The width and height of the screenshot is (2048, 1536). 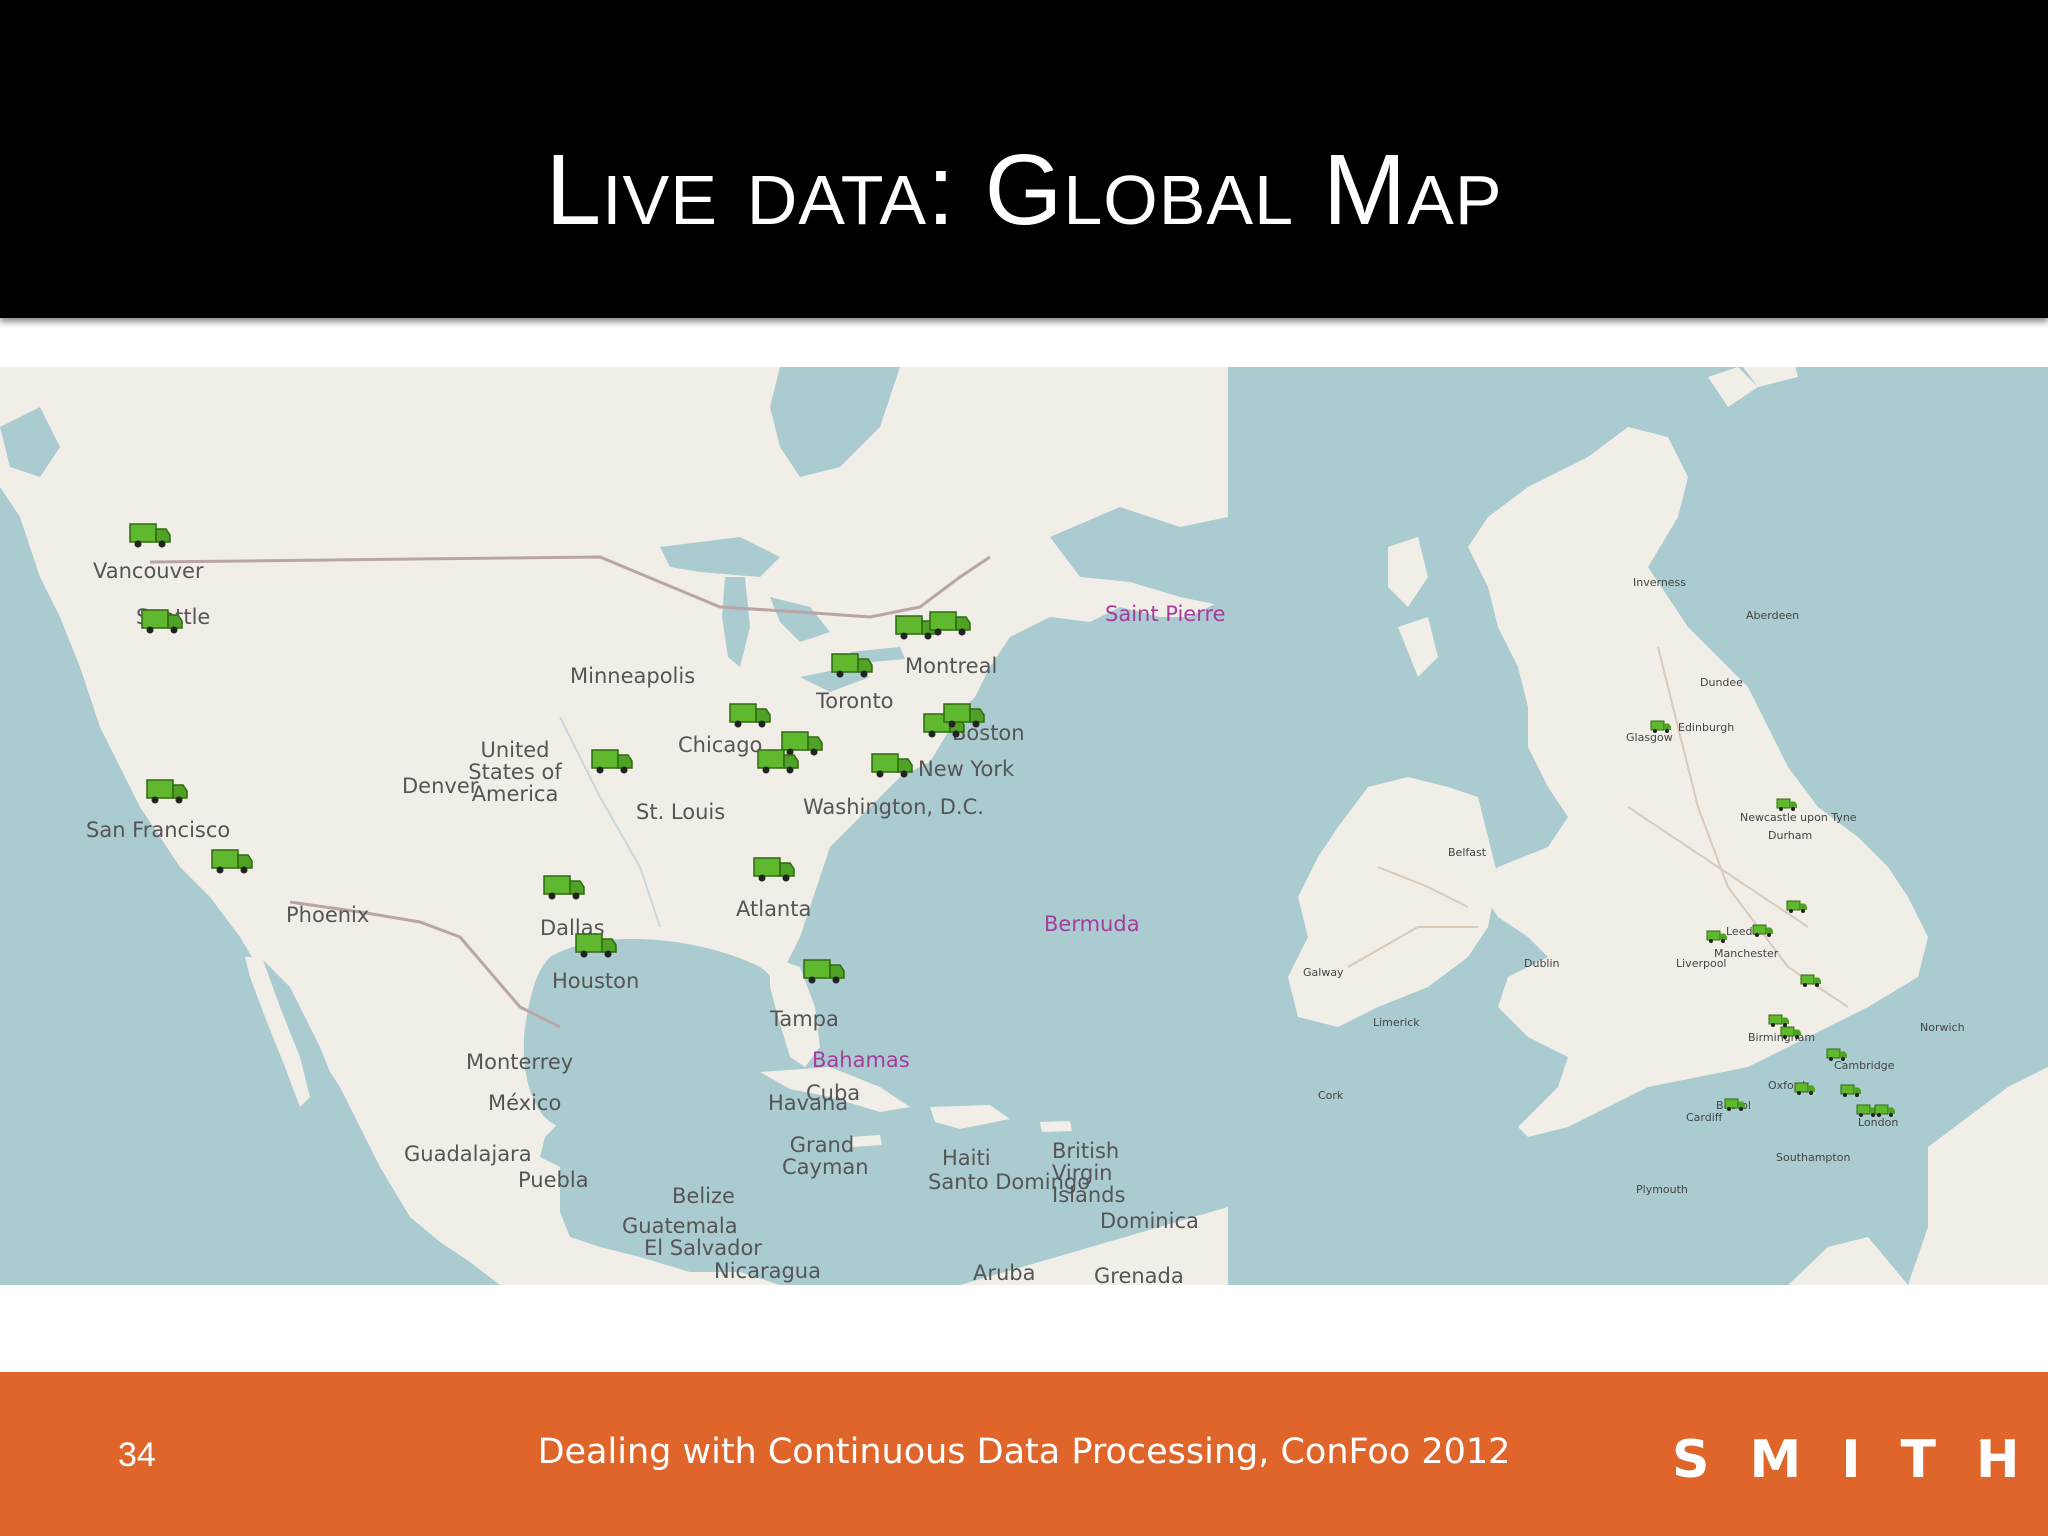 I want to click on place-label: Inverness, so click(x=1660, y=582).